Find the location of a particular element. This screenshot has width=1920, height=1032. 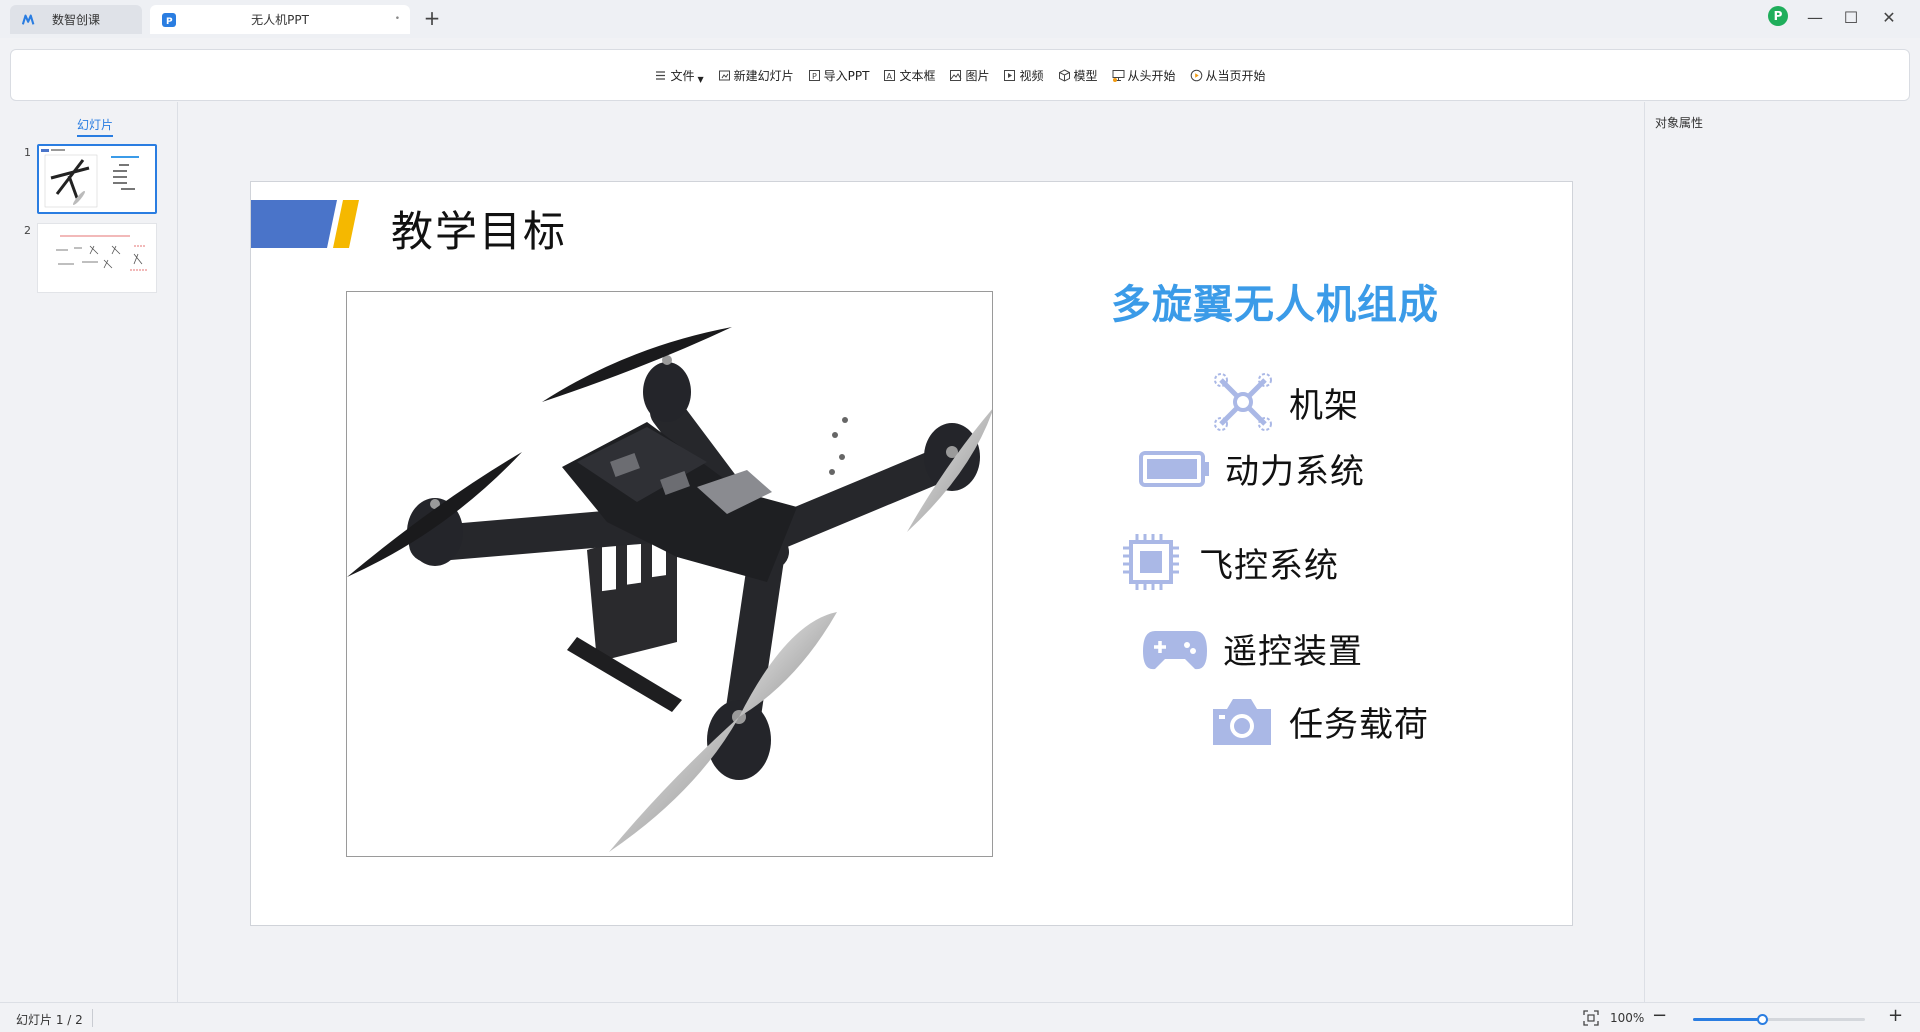

text-box-icon: A is located at coordinates (890, 75).